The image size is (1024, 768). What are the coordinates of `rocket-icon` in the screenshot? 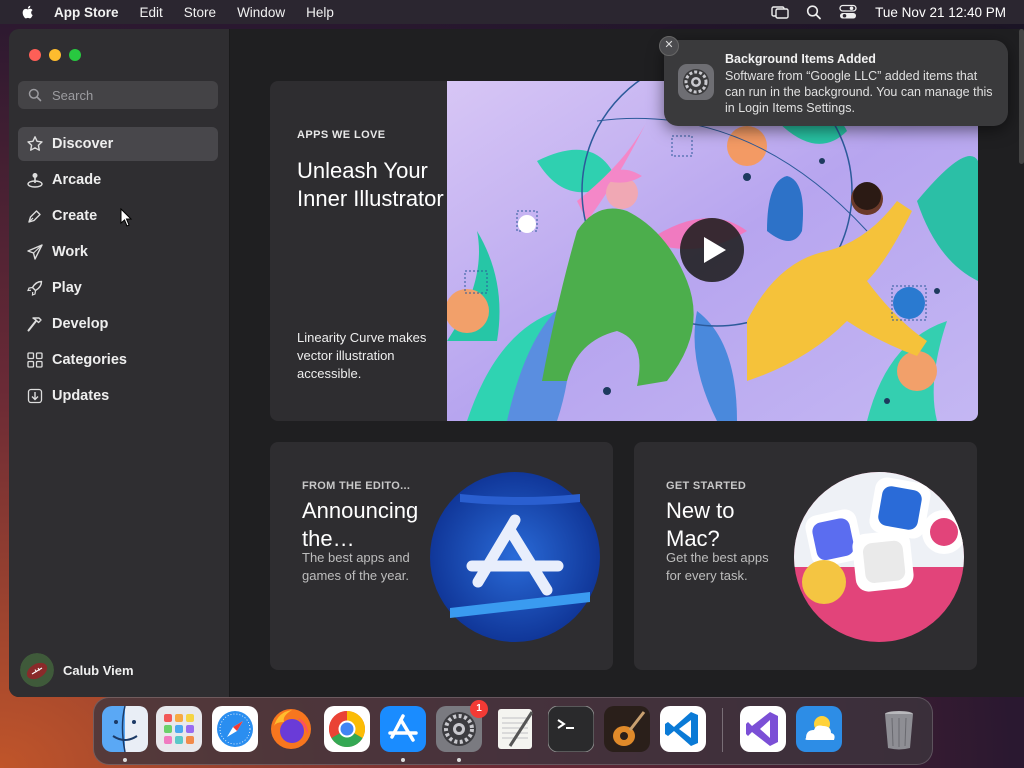 It's located at (35, 288).